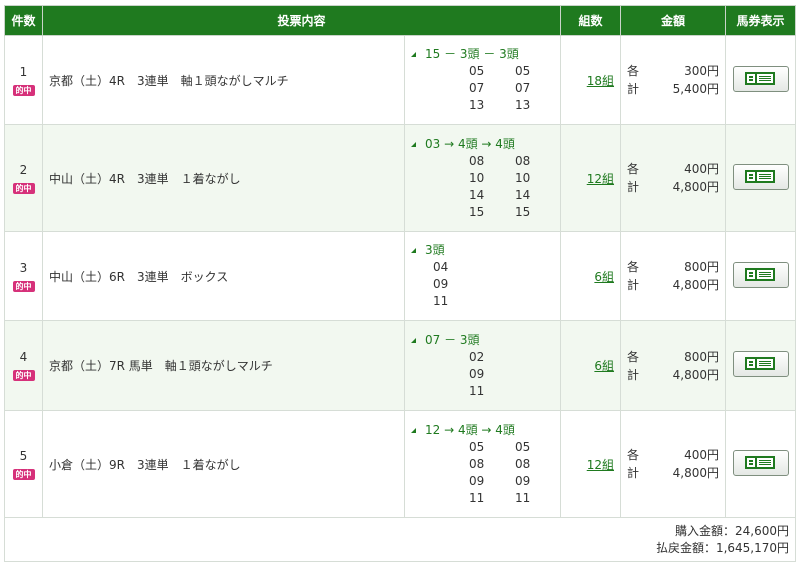 This screenshot has width=800, height=571. I want to click on combo-number: 04, so click(441, 267).